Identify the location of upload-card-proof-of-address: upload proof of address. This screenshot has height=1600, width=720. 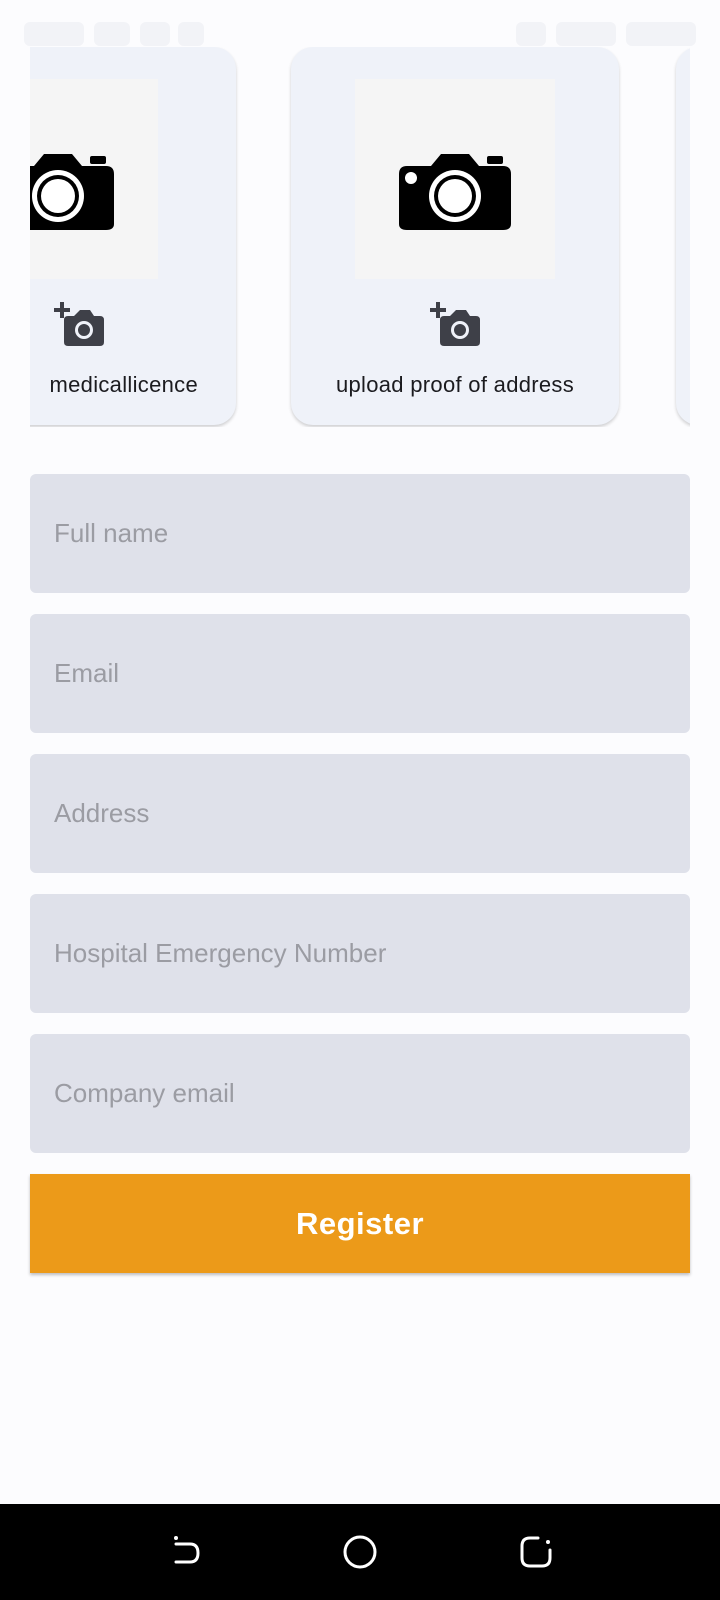
(455, 236).